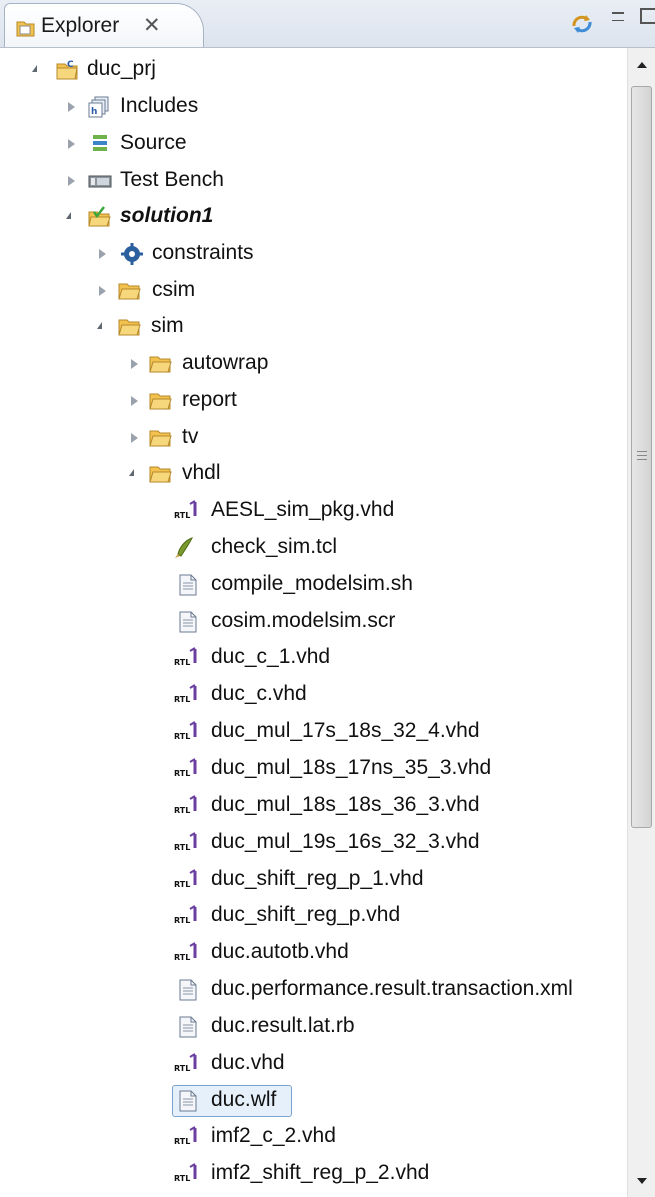 This screenshot has width=655, height=1197. I want to click on file-label: duc_shift_reg_p_1.vhd, so click(317, 878).